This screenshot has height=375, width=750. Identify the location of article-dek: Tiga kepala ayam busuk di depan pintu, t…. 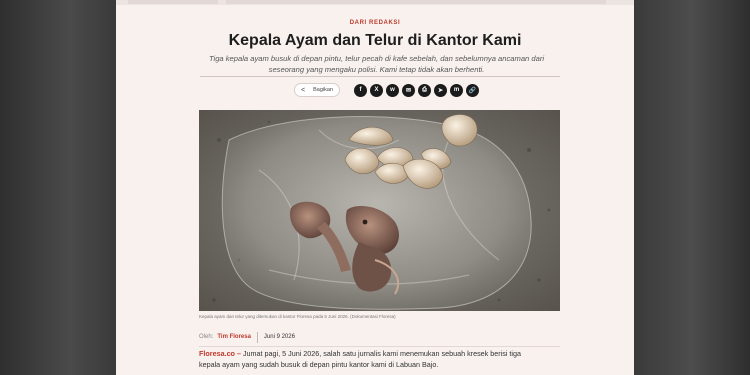
(376, 64).